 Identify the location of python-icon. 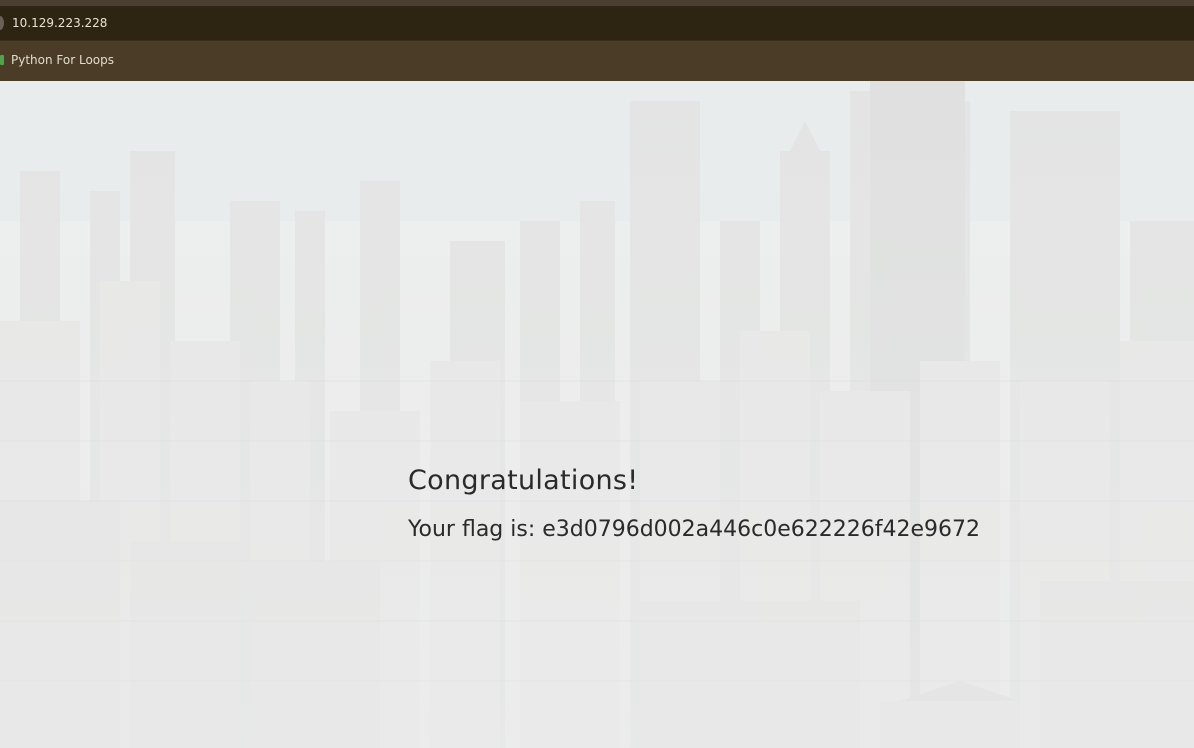
(2, 60).